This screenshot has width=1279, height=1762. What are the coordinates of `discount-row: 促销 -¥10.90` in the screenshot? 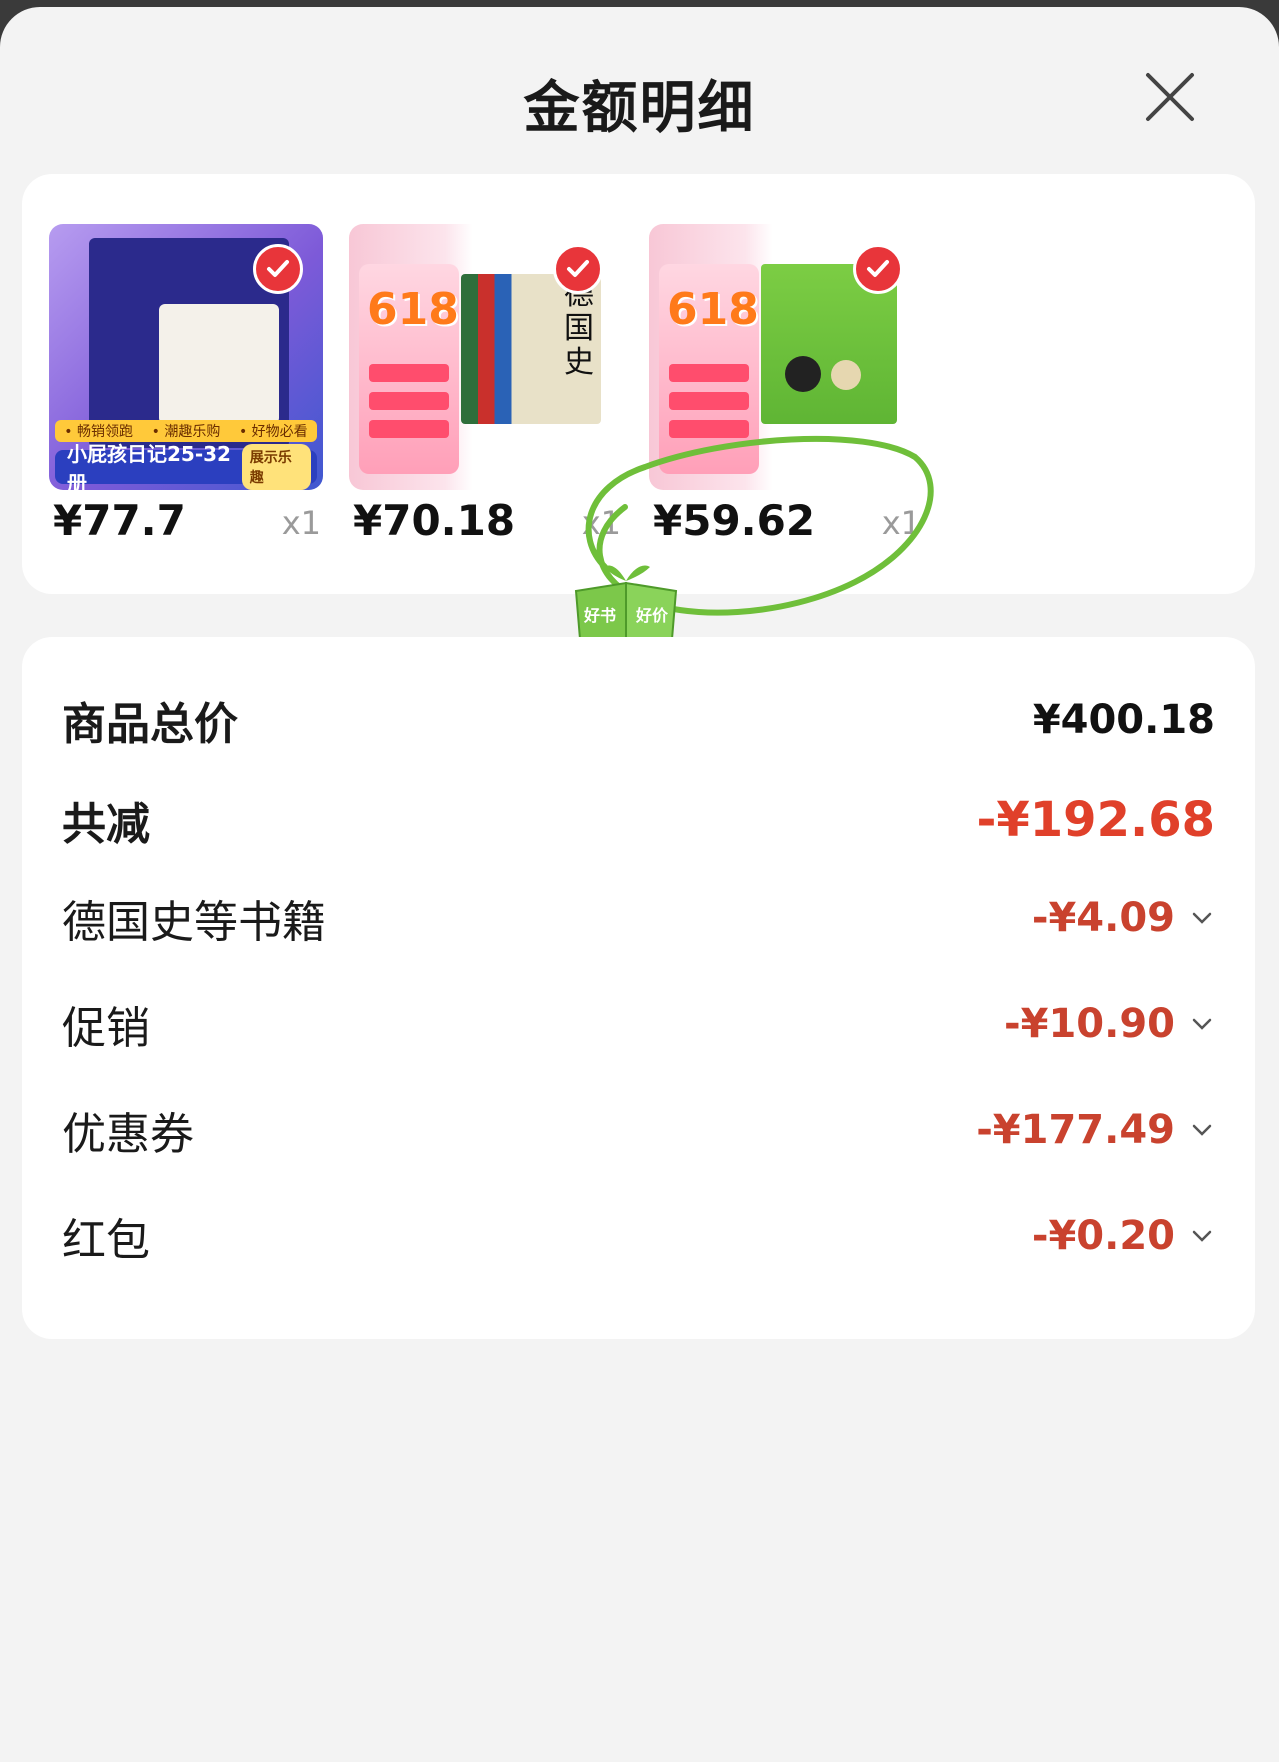 It's located at (638, 1024).